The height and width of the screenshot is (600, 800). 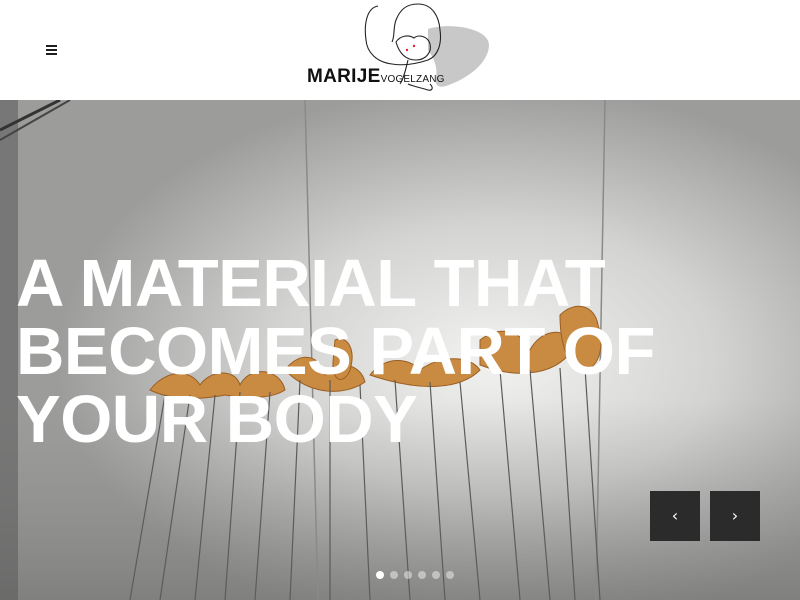 What do you see at coordinates (311, 283) in the screenshot?
I see `hero-title-line: A MATERIAL THAT` at bounding box center [311, 283].